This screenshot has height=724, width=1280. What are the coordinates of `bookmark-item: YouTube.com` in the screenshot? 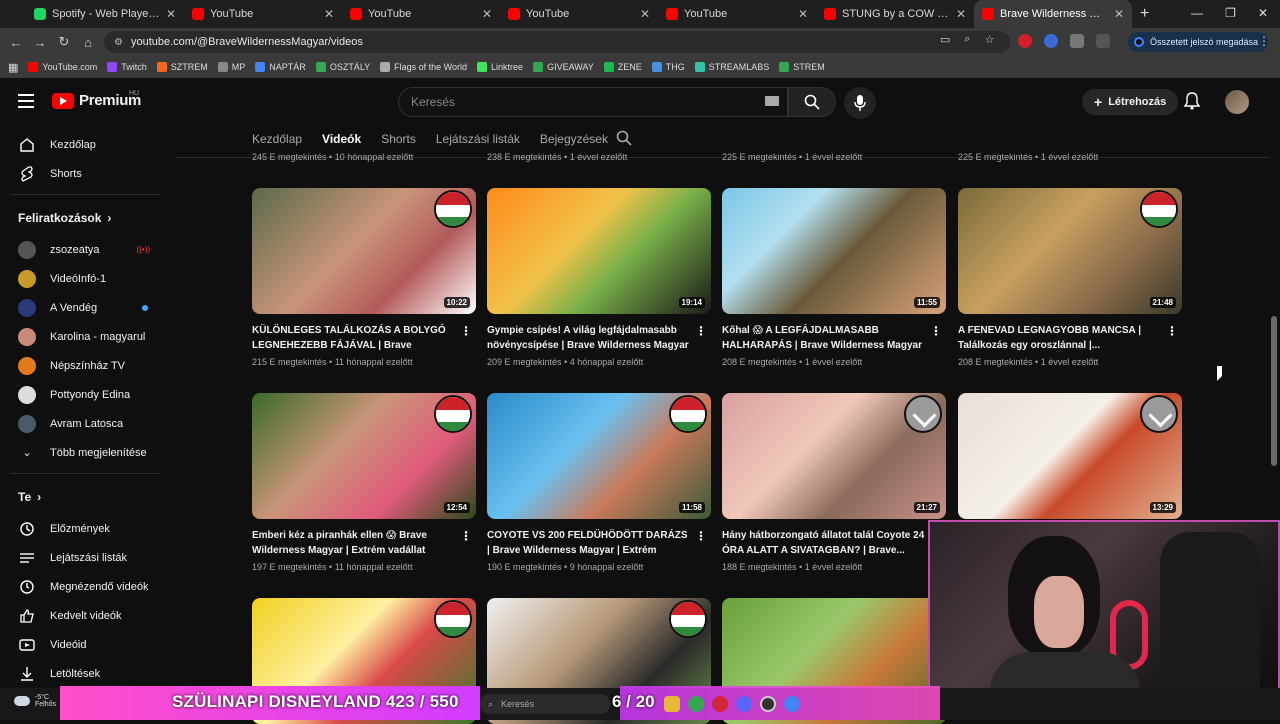 It's located at (62, 67).